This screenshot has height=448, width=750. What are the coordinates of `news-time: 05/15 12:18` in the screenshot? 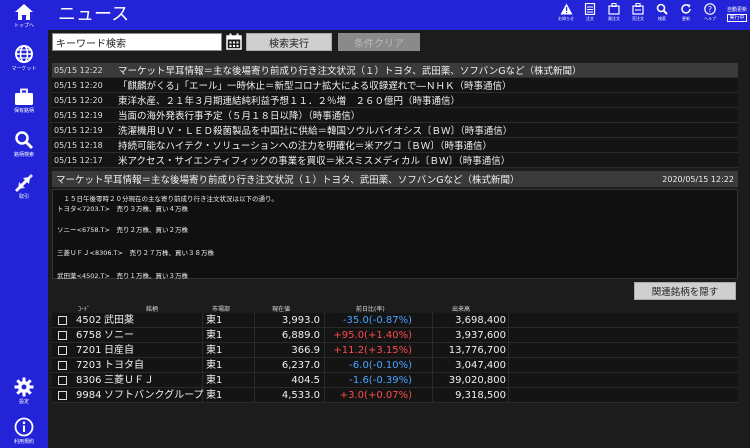 It's located at (78, 145).